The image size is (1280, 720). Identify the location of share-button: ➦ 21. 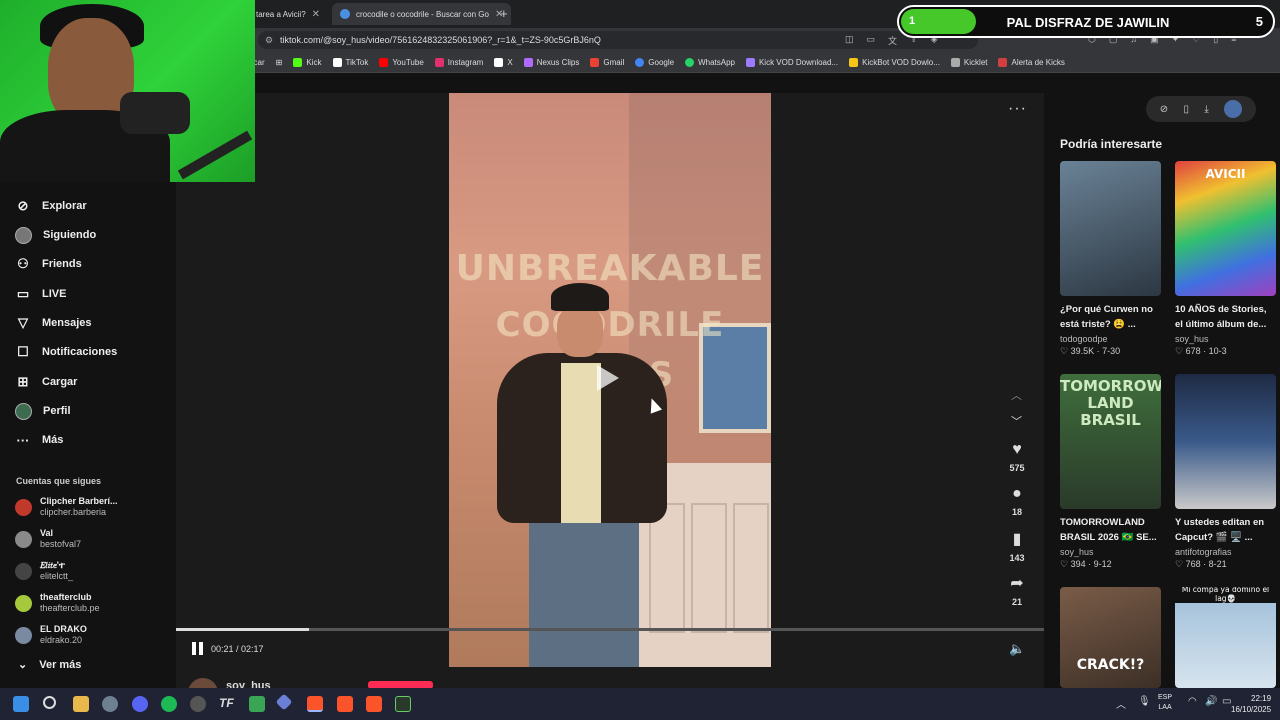
(1017, 590).